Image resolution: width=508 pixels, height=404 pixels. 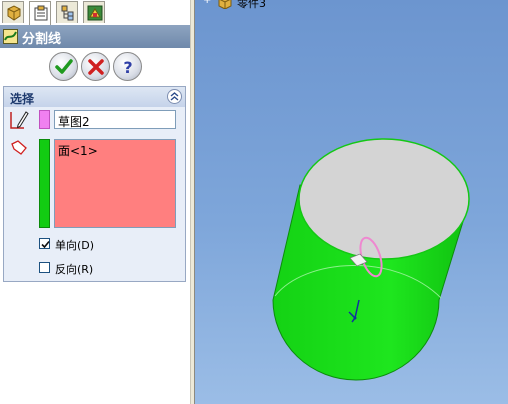 I want to click on sketch-selection-field: 草图2, so click(x=115, y=119).